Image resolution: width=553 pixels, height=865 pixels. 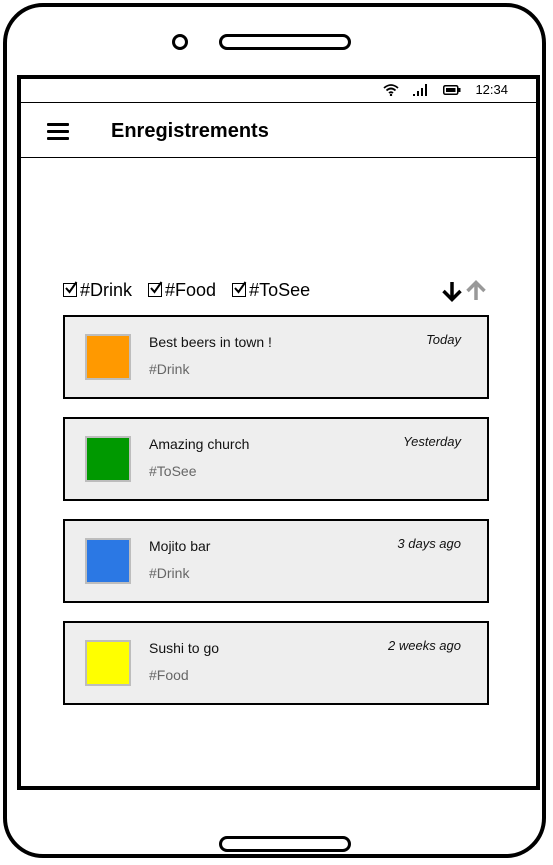 What do you see at coordinates (491, 89) in the screenshot?
I see `status-time: 12:34` at bounding box center [491, 89].